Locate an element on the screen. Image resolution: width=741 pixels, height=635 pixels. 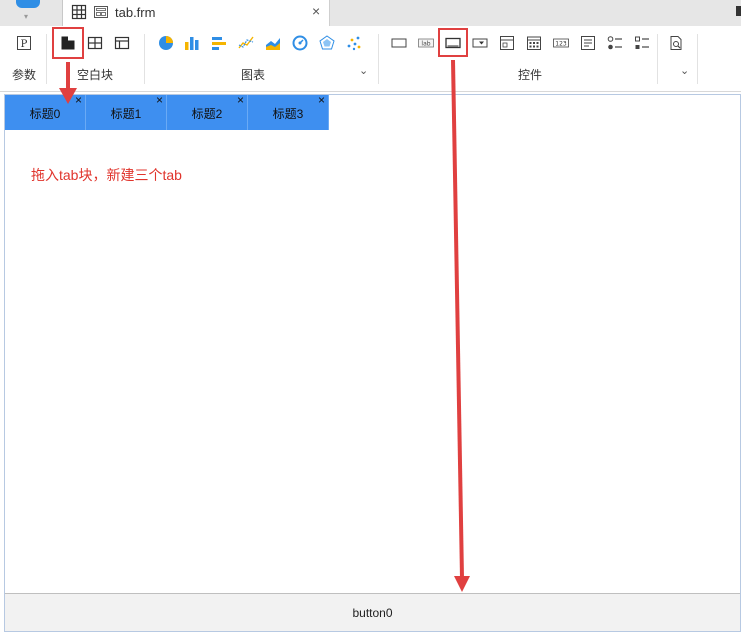
grid-icon is located at coordinates (79, 12).